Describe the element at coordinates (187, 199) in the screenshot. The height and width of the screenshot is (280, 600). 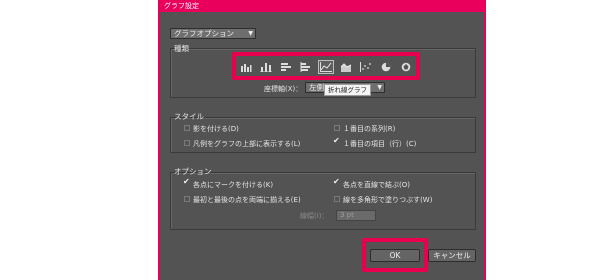
I see `edge-to-edge-checkbox` at that location.